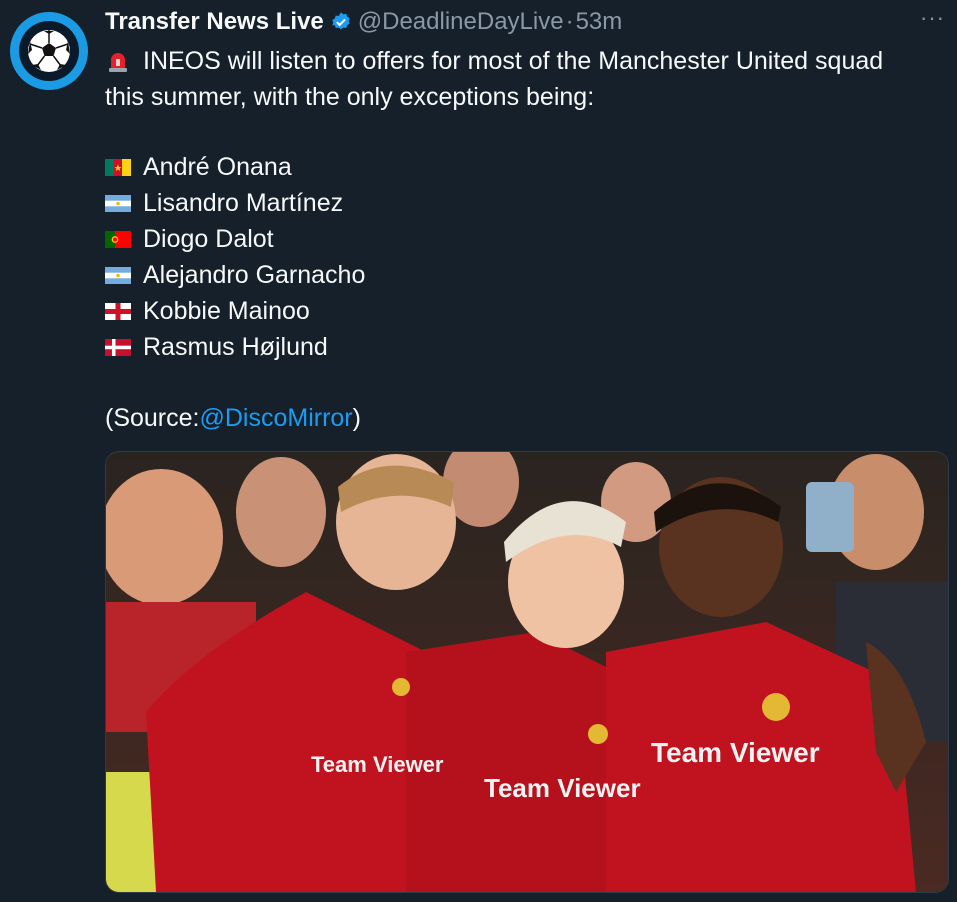  Describe the element at coordinates (735, 752) in the screenshot. I see `shirt-sponsor-right: Team Viewer` at that location.